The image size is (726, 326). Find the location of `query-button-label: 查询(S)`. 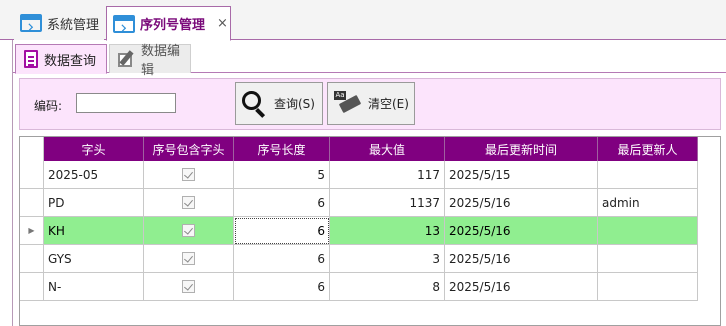

query-button-label: 查询(S) is located at coordinates (294, 104).